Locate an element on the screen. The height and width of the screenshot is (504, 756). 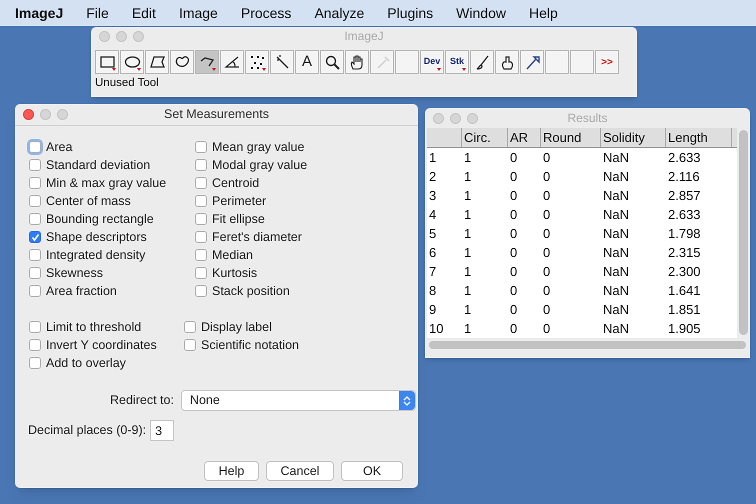
redirect-dropdown: None is located at coordinates (298, 400).